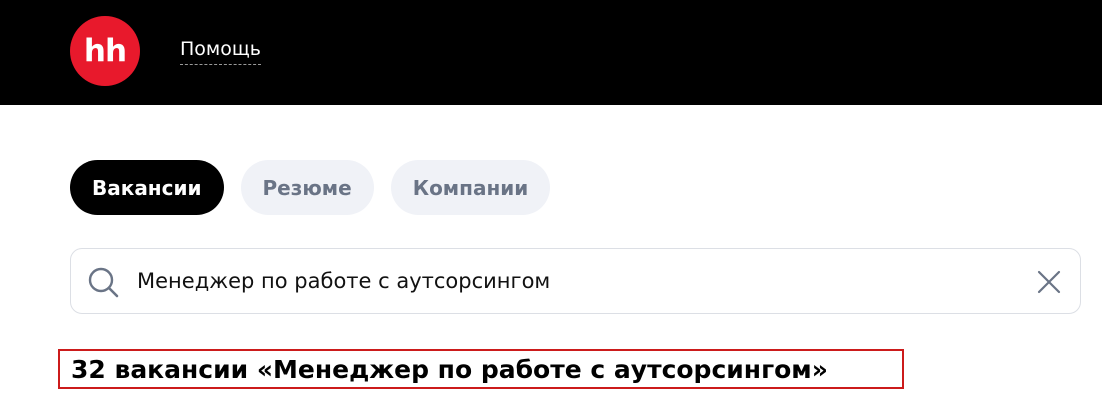 The height and width of the screenshot is (415, 1102). I want to click on help-link: Помощь, so click(220, 51).